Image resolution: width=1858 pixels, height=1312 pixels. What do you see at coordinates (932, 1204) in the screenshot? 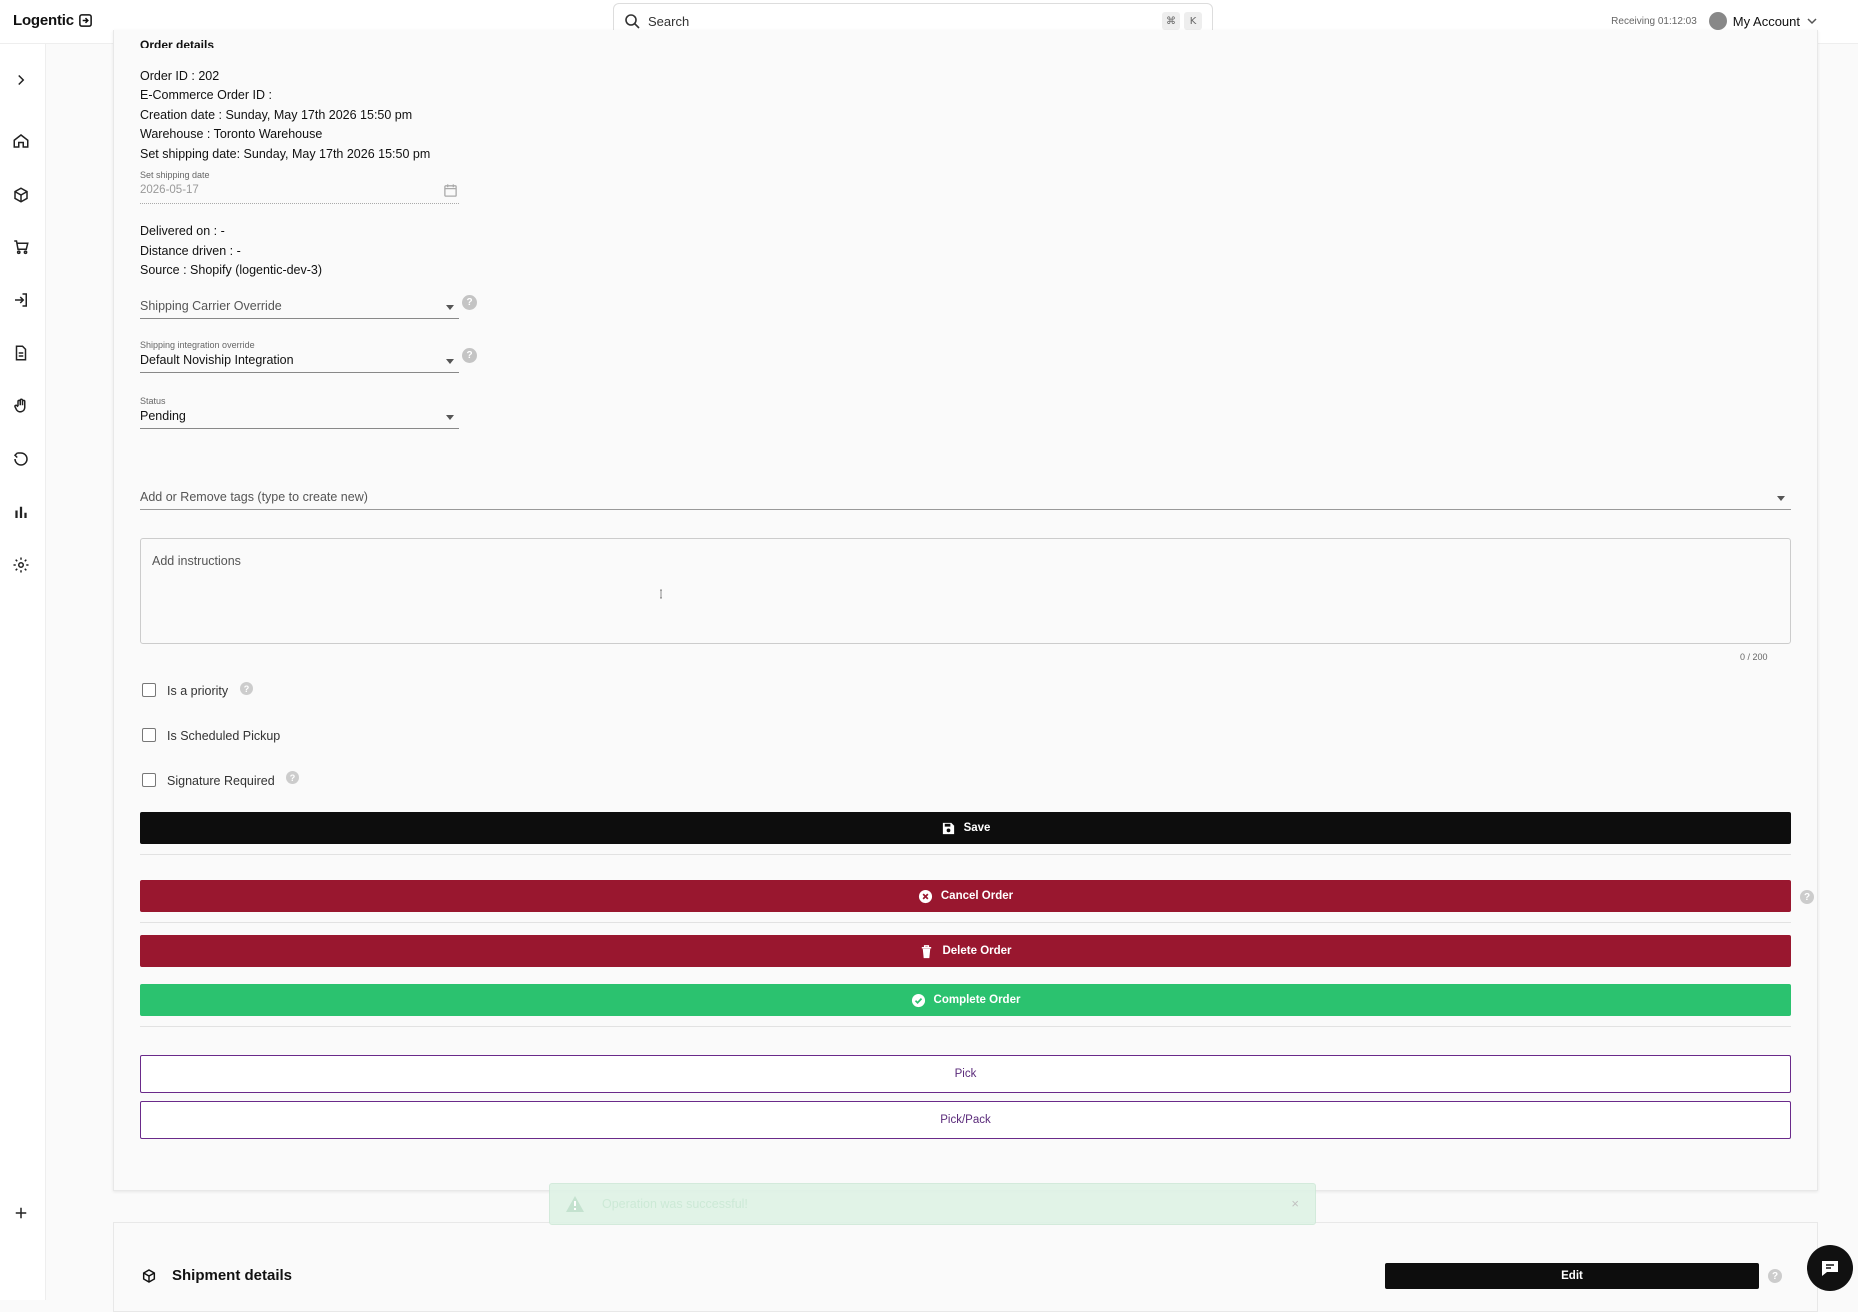
I see `success-toast: Operation was successful! ×` at bounding box center [932, 1204].